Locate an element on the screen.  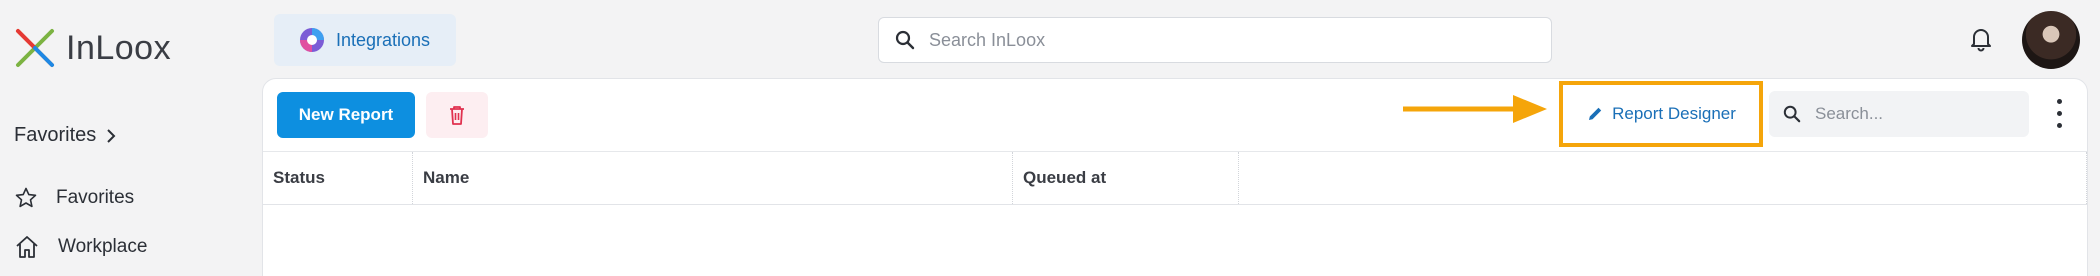
inloox-logo-icon is located at coordinates (35, 48).